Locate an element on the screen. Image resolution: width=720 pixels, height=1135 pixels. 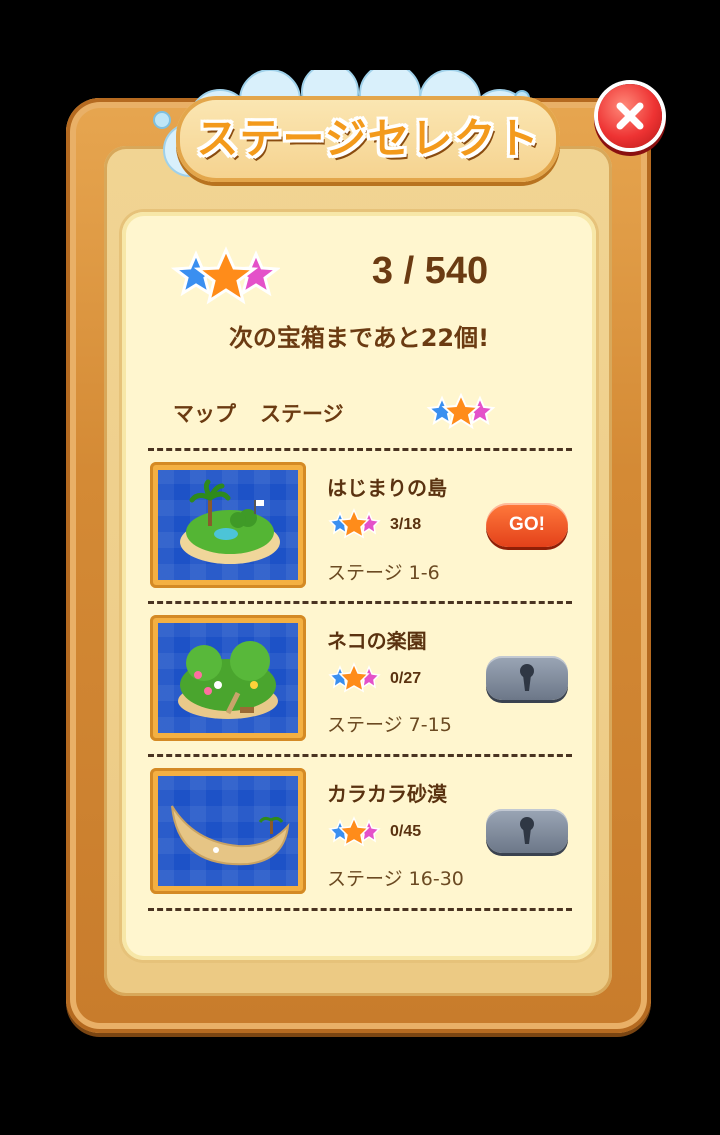
map-thumbnail-island is located at coordinates (228, 525).